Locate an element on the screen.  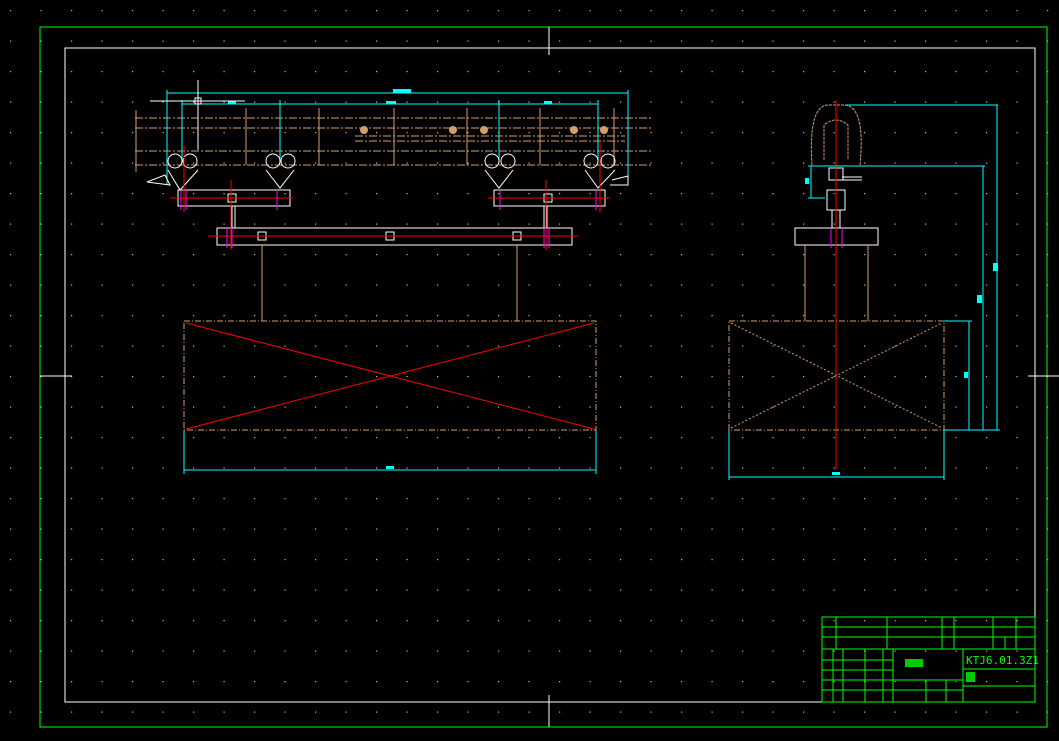
company-glyphs is located at coordinates (970, 677).